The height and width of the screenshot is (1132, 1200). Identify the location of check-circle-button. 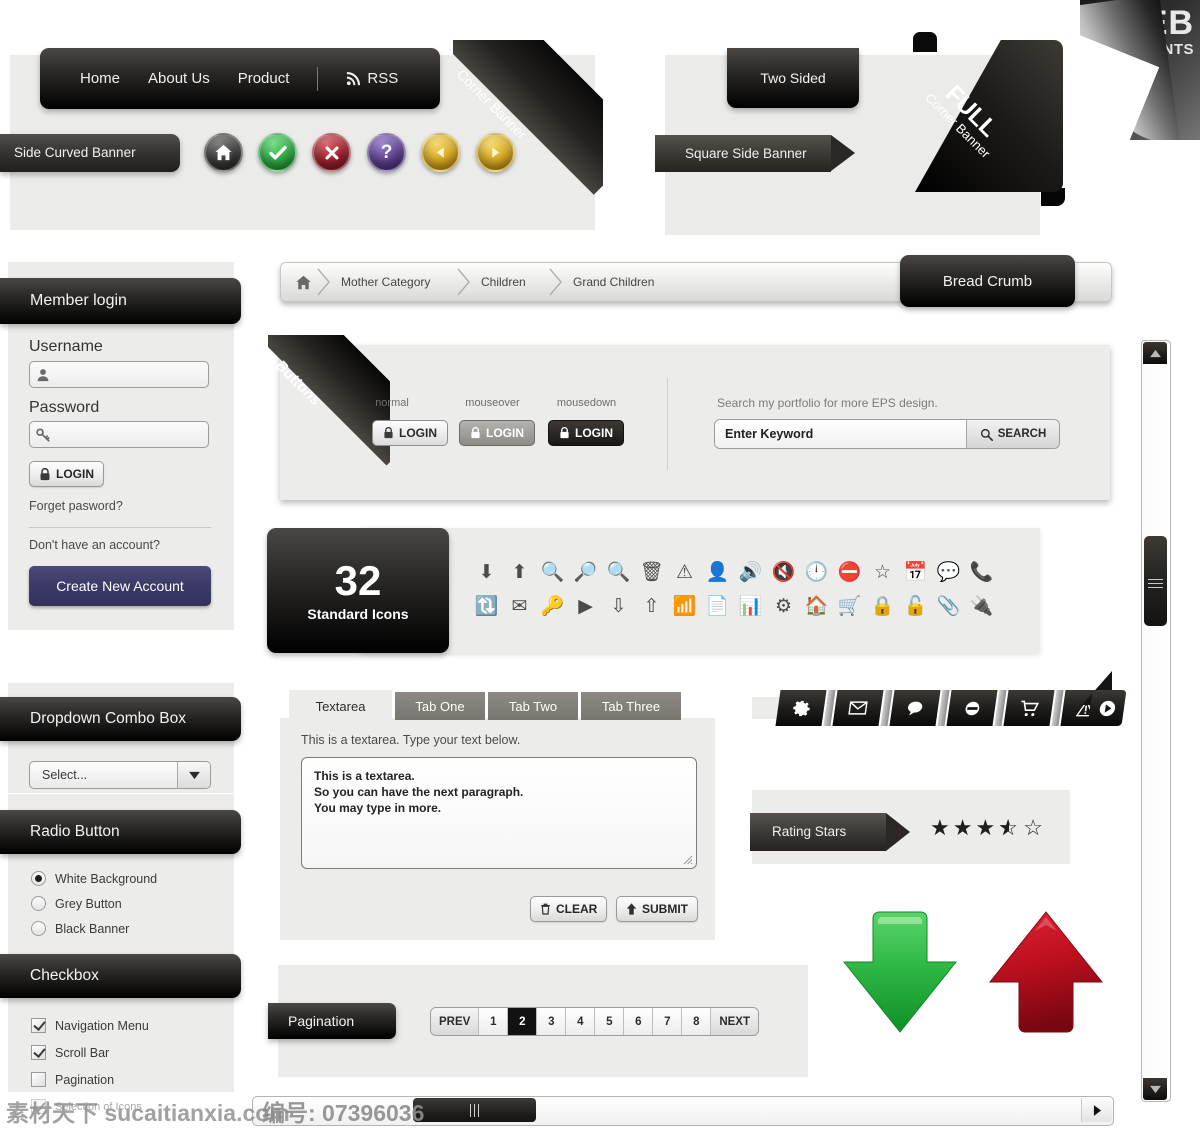
(277, 152).